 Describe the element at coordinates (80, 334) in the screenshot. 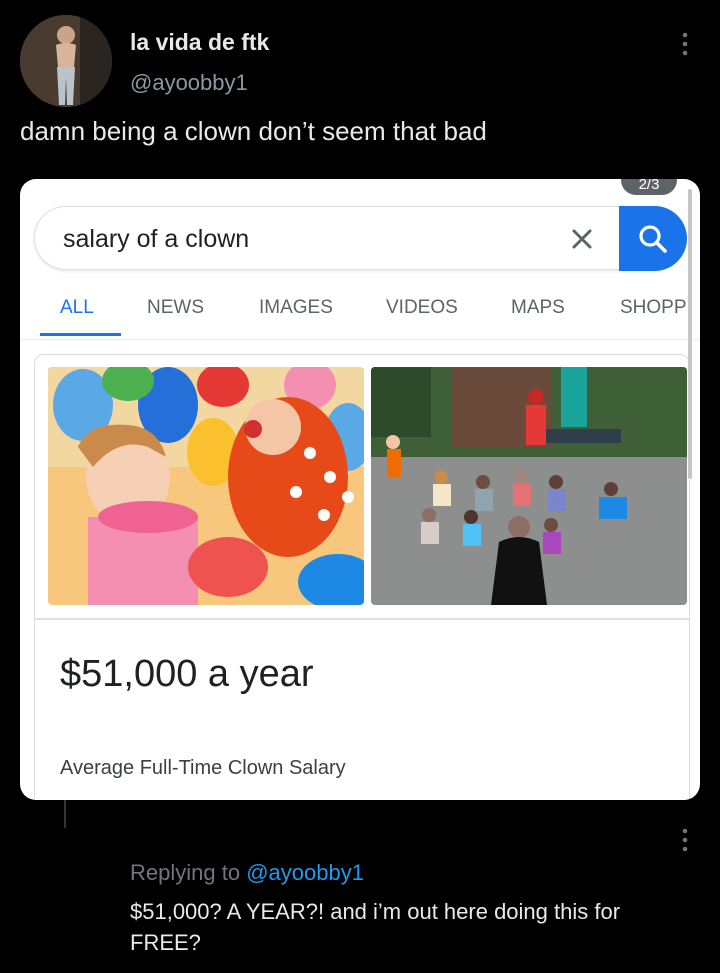

I see `active-tab-indicator` at that location.